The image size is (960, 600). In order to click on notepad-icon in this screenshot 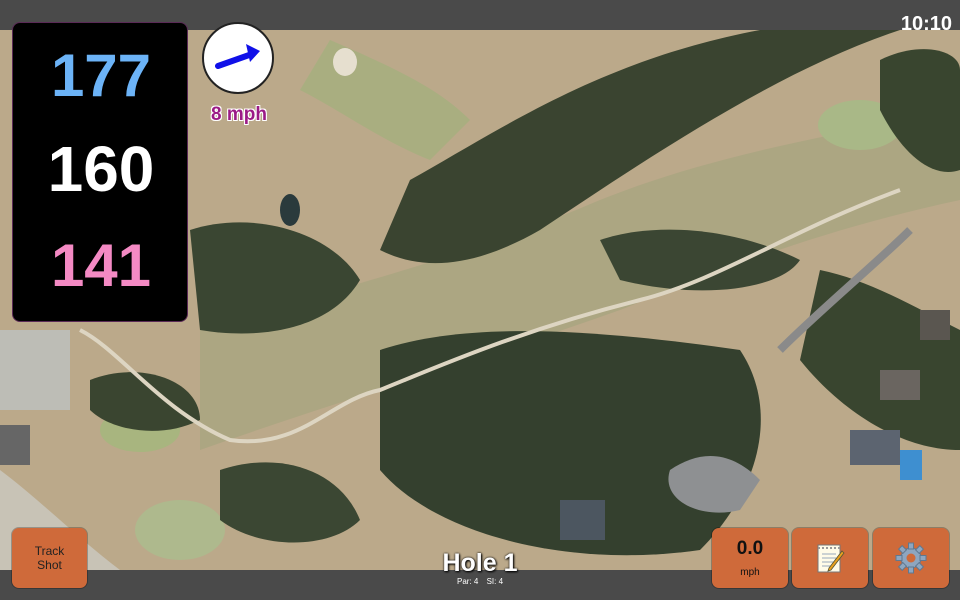, I will do `click(831, 558)`.